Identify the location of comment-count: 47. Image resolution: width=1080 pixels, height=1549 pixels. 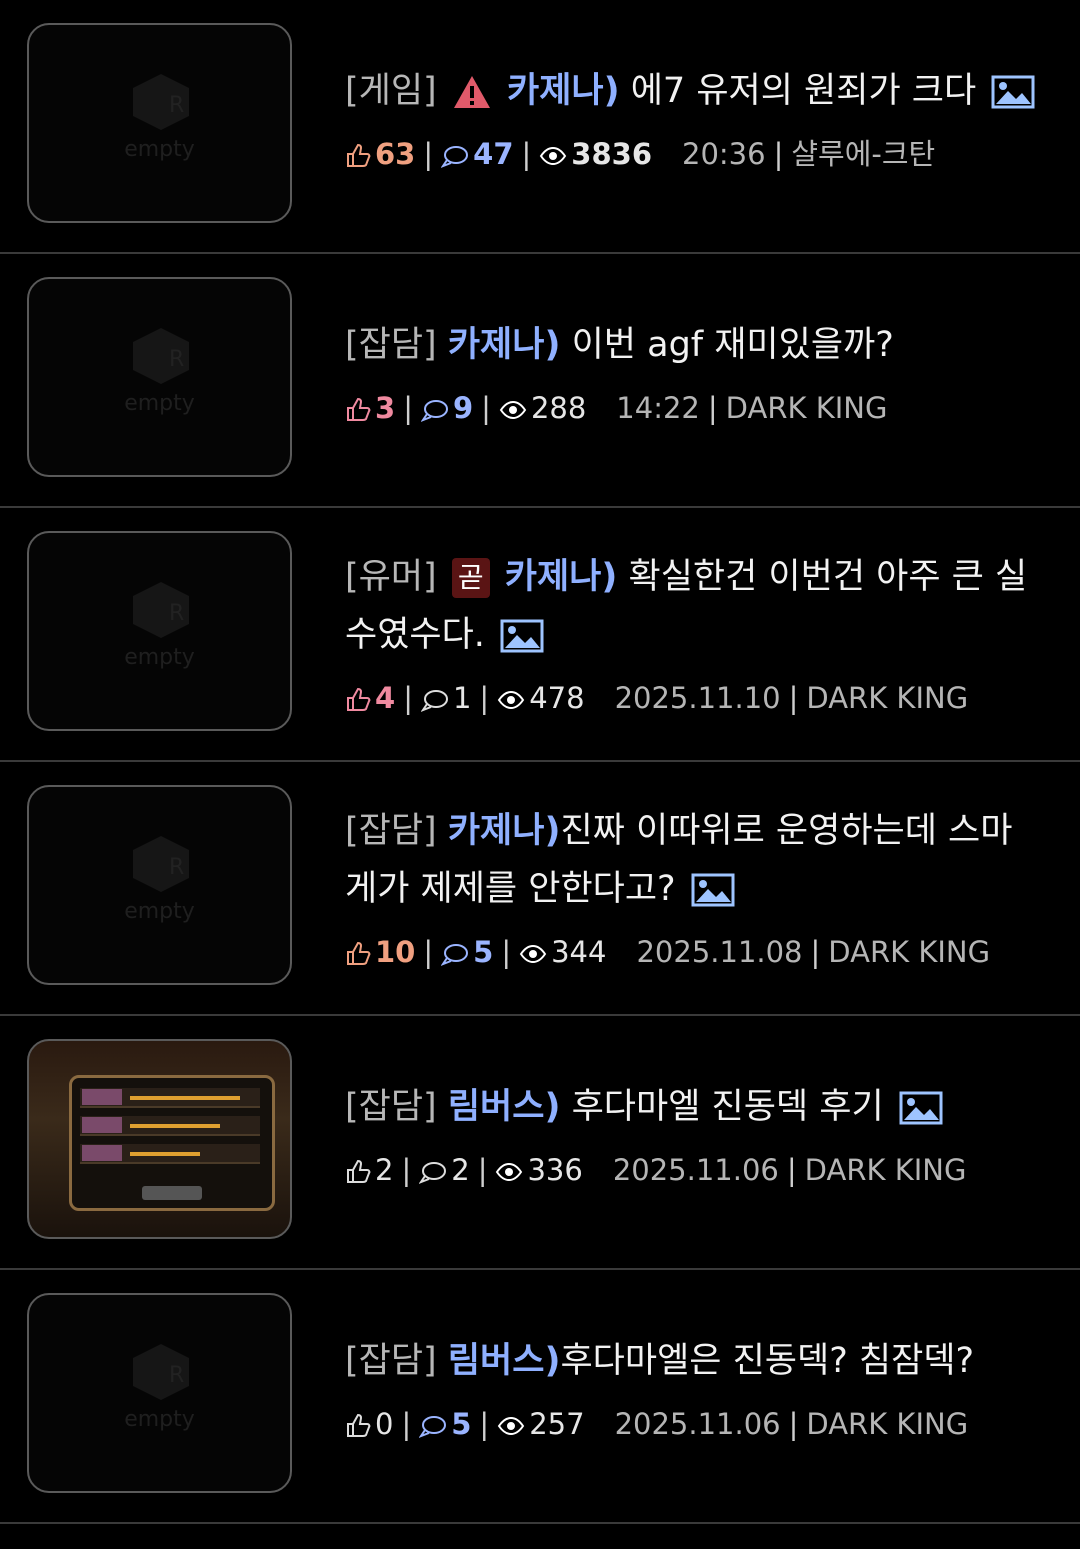
(493, 154).